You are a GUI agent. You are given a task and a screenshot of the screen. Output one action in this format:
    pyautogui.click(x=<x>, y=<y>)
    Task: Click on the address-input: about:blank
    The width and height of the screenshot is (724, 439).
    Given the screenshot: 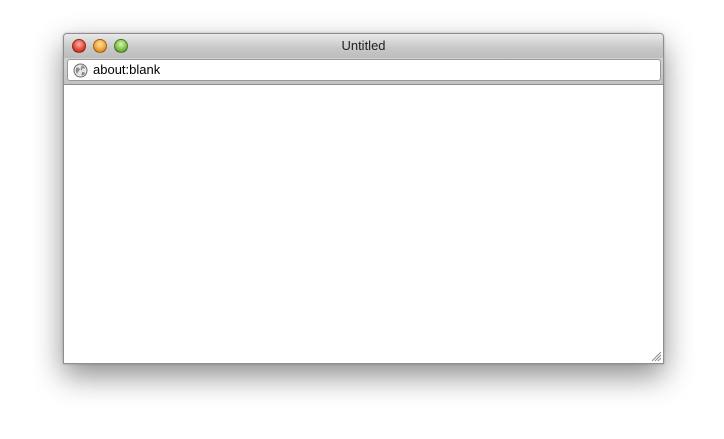 What is the action you would take?
    pyautogui.click(x=126, y=69)
    